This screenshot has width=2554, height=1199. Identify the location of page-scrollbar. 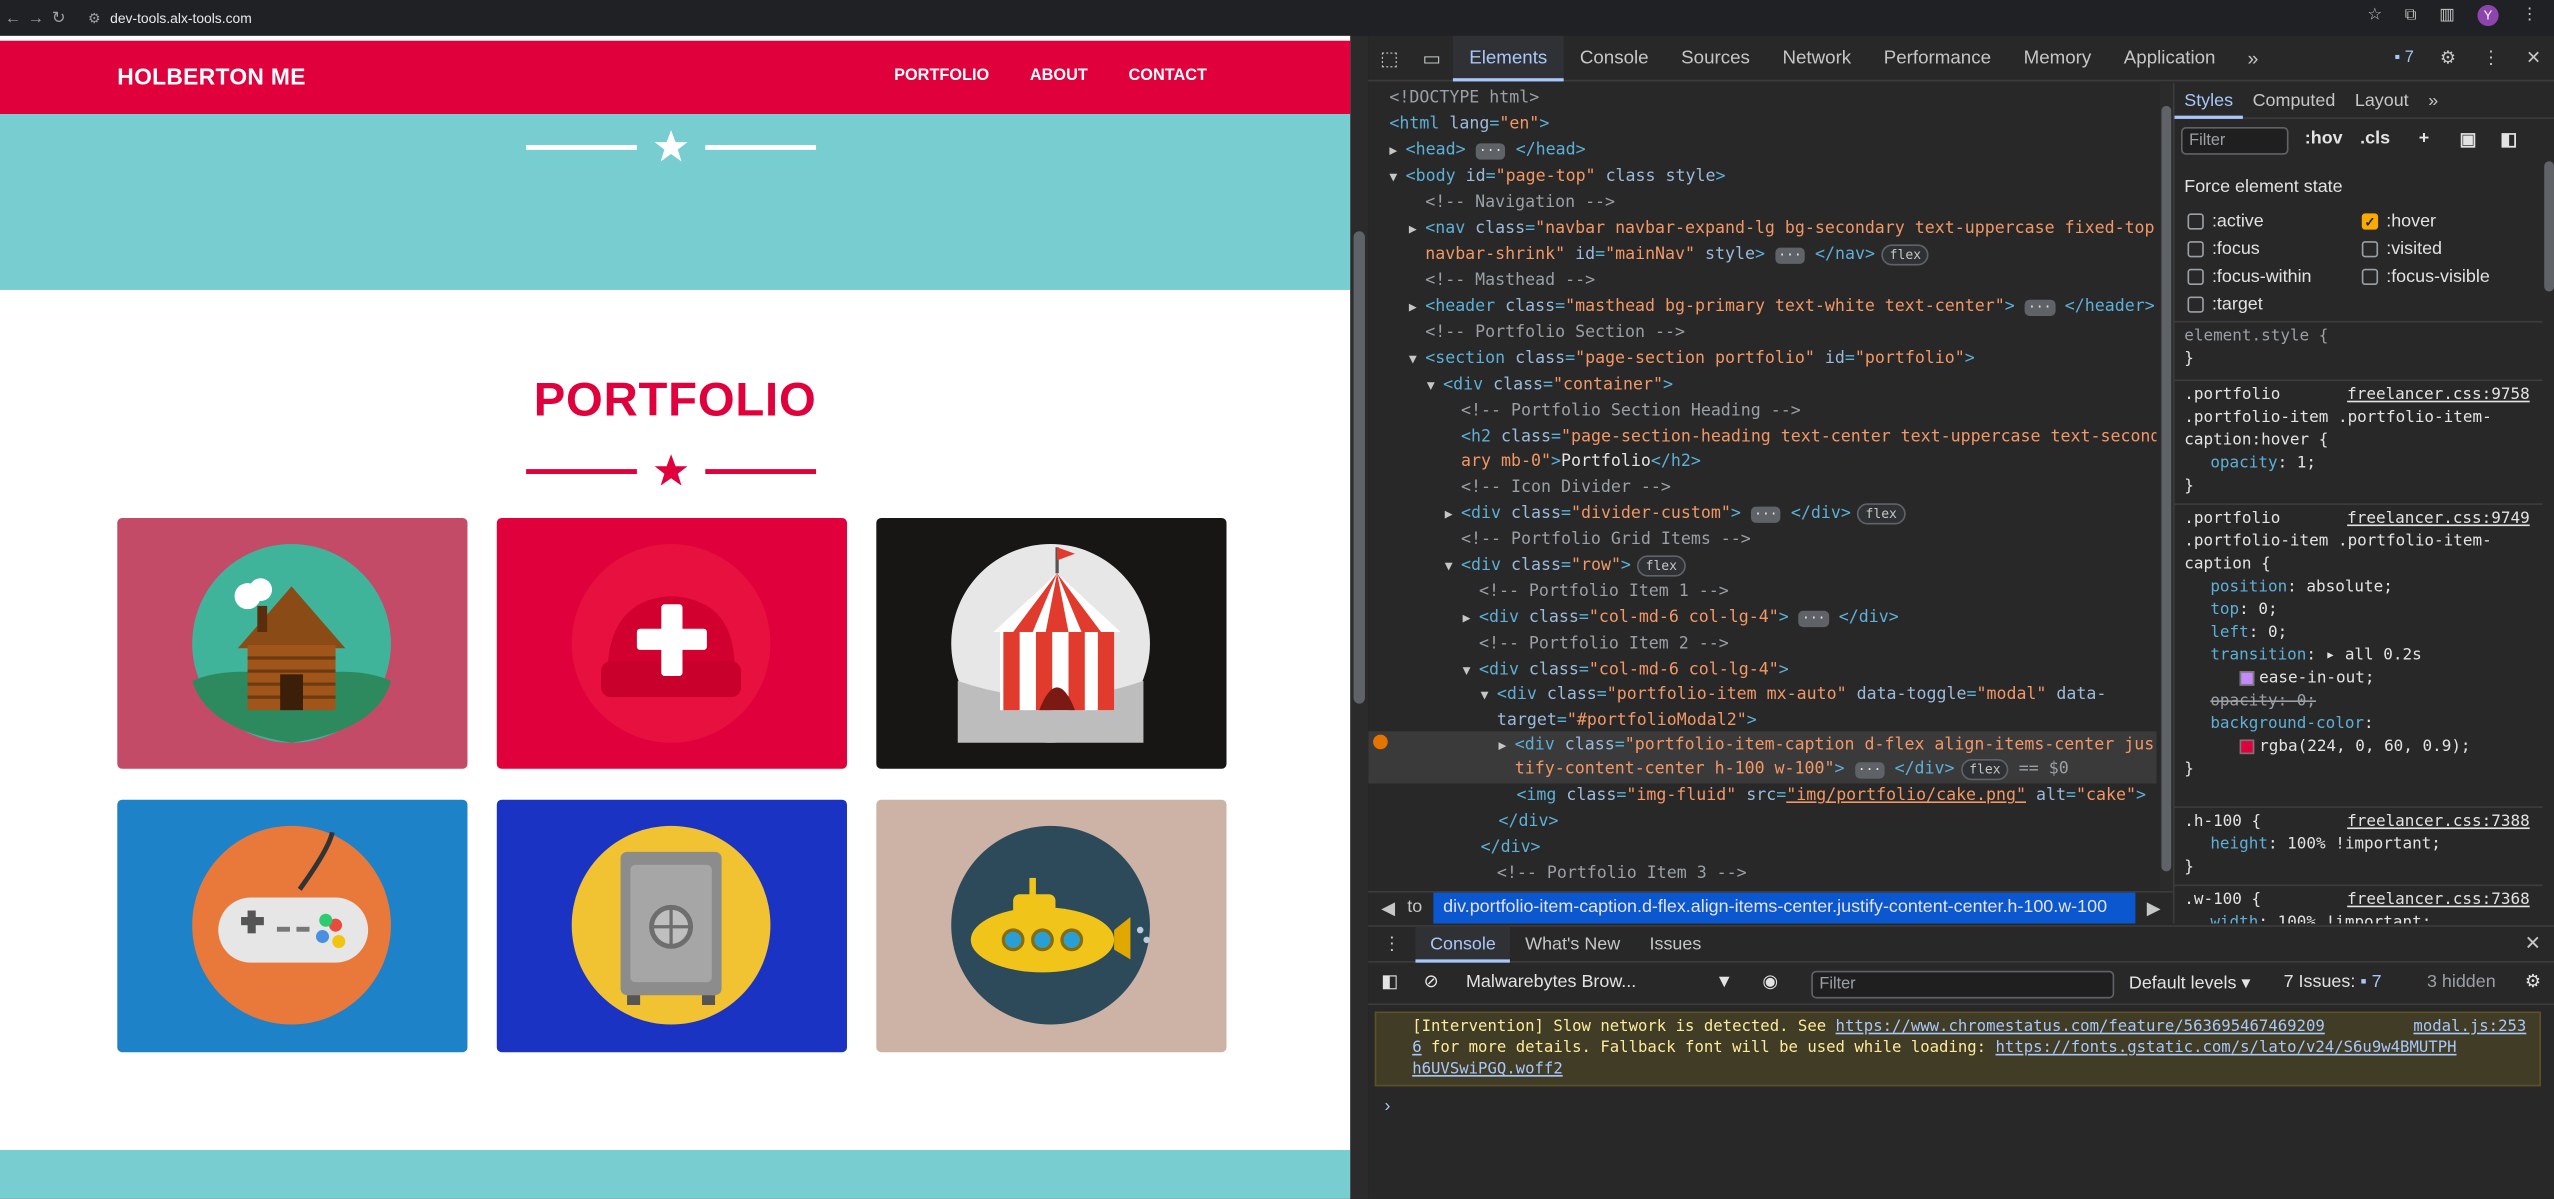
(1359, 617).